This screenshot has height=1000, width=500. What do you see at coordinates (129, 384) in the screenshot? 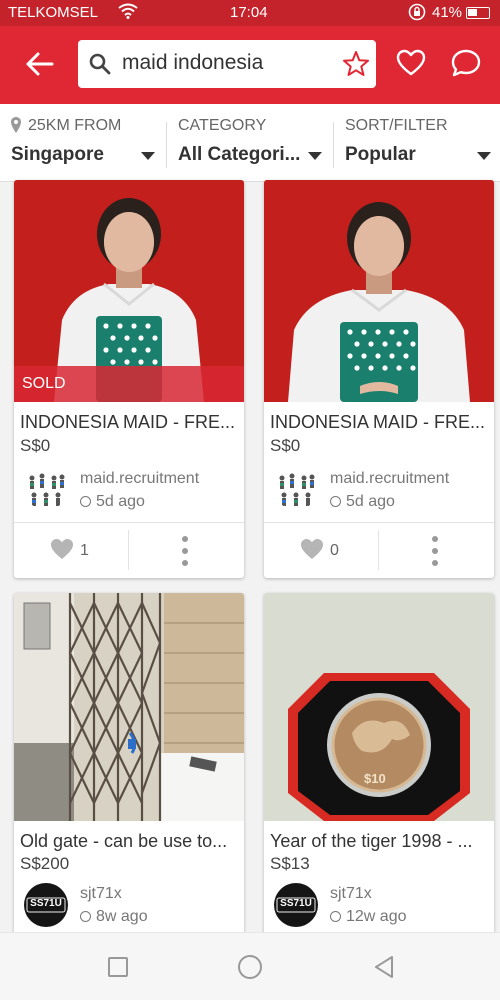
I see `sold-badge: SOLD` at bounding box center [129, 384].